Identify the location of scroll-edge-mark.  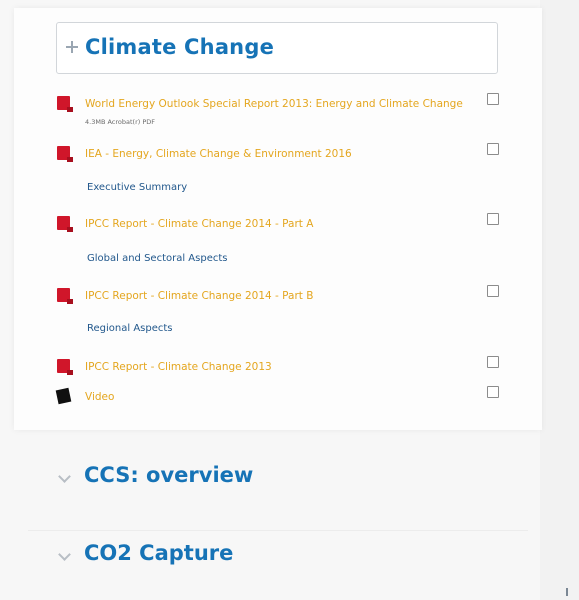
(570, 592).